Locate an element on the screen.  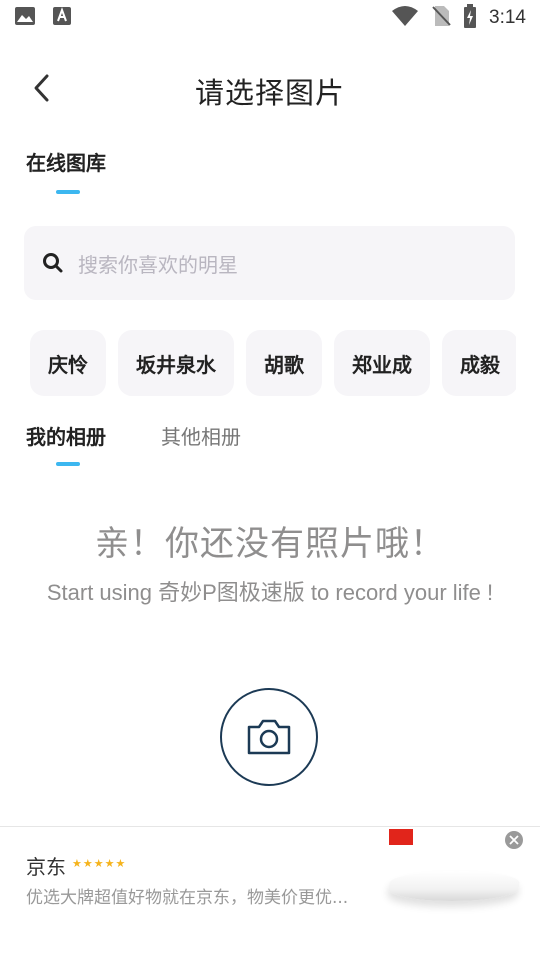
top-bar: 请选择图片 is located at coordinates (270, 88).